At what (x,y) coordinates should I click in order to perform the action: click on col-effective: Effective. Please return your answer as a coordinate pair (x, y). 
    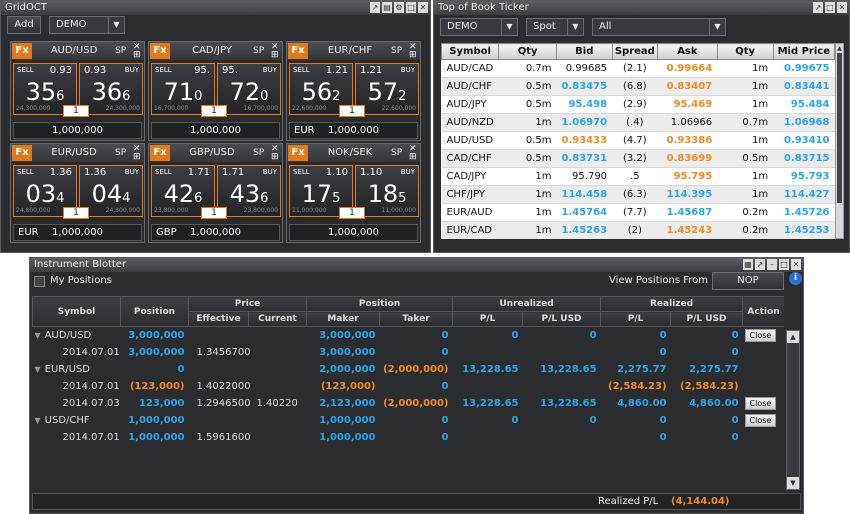
    Looking at the image, I should click on (218, 319).